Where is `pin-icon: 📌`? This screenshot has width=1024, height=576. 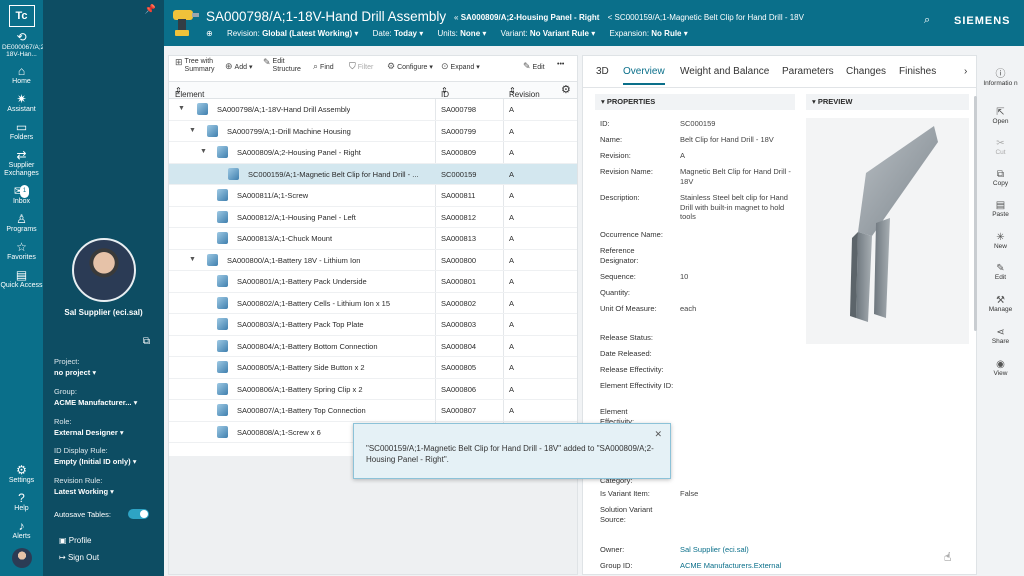
pin-icon: 📌 is located at coordinates (150, 9).